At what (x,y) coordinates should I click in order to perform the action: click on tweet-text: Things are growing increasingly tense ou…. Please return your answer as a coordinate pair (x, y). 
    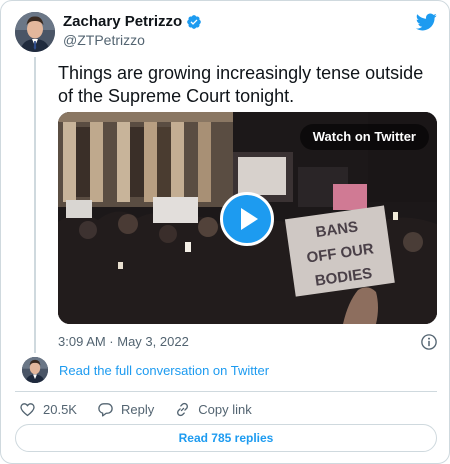
    Looking at the image, I should click on (241, 84).